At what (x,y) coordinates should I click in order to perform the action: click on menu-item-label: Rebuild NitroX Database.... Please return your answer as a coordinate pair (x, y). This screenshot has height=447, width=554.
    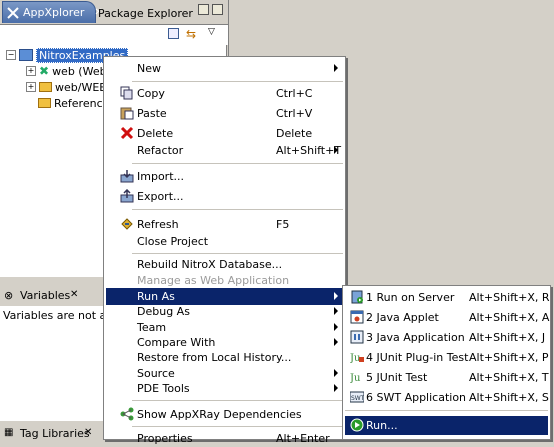
    Looking at the image, I should click on (210, 264).